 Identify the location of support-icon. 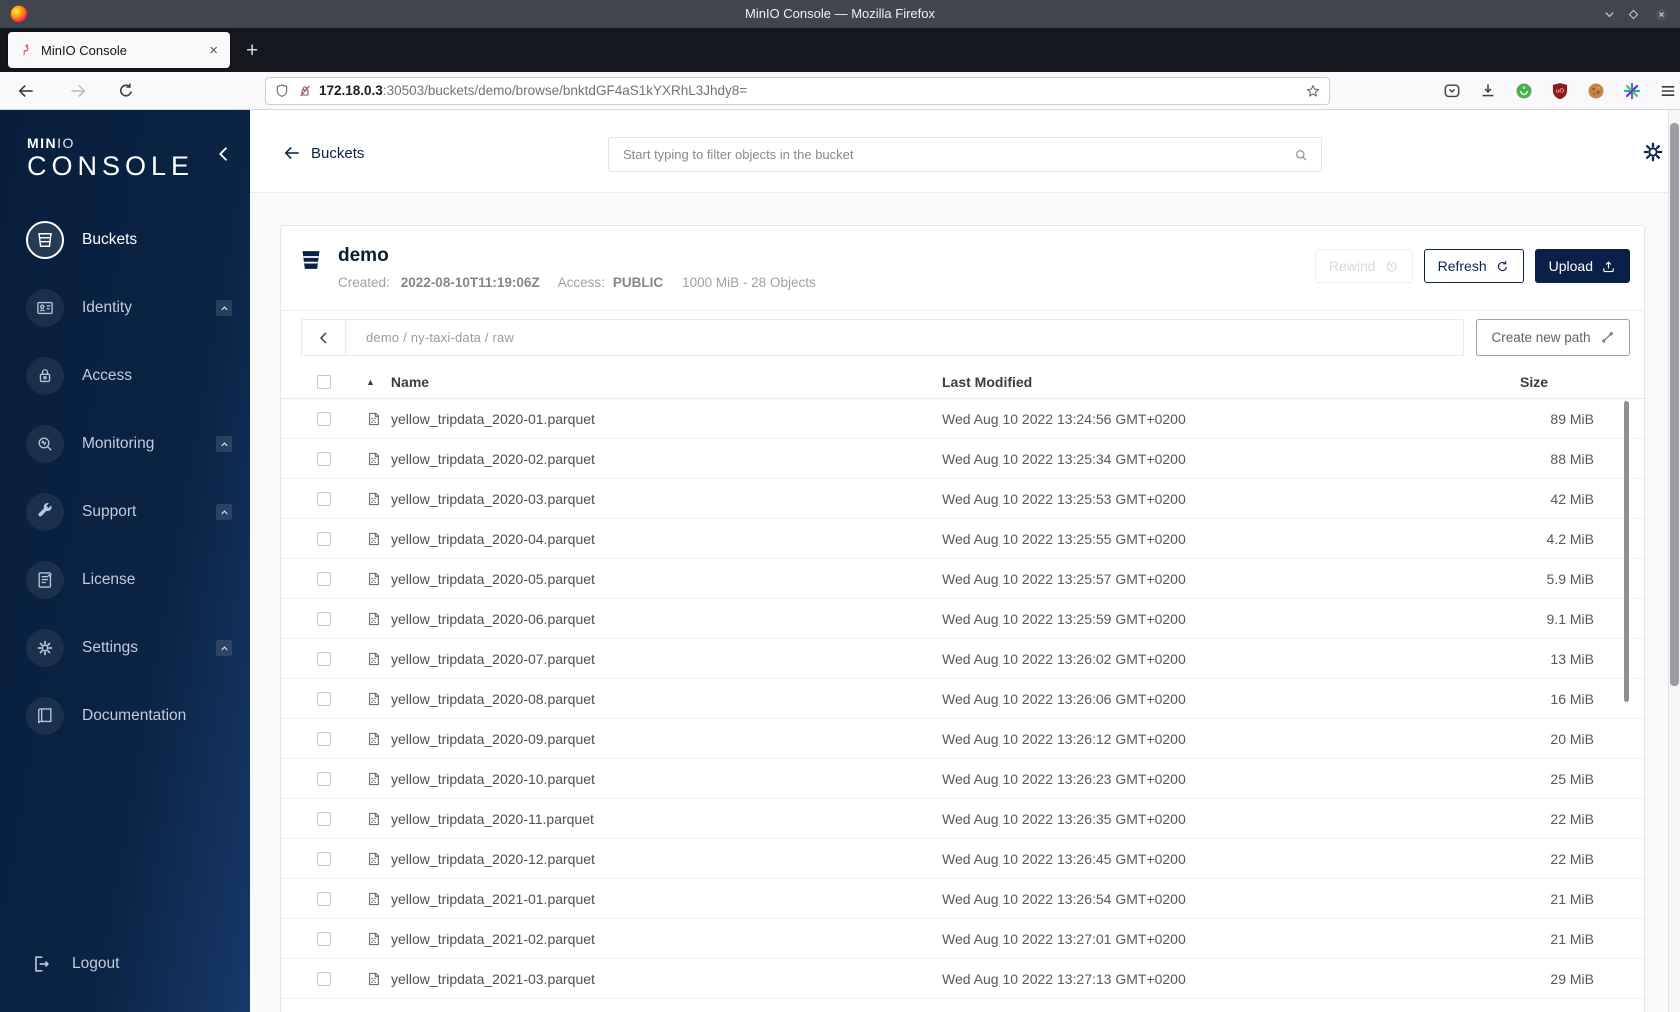
(45, 512).